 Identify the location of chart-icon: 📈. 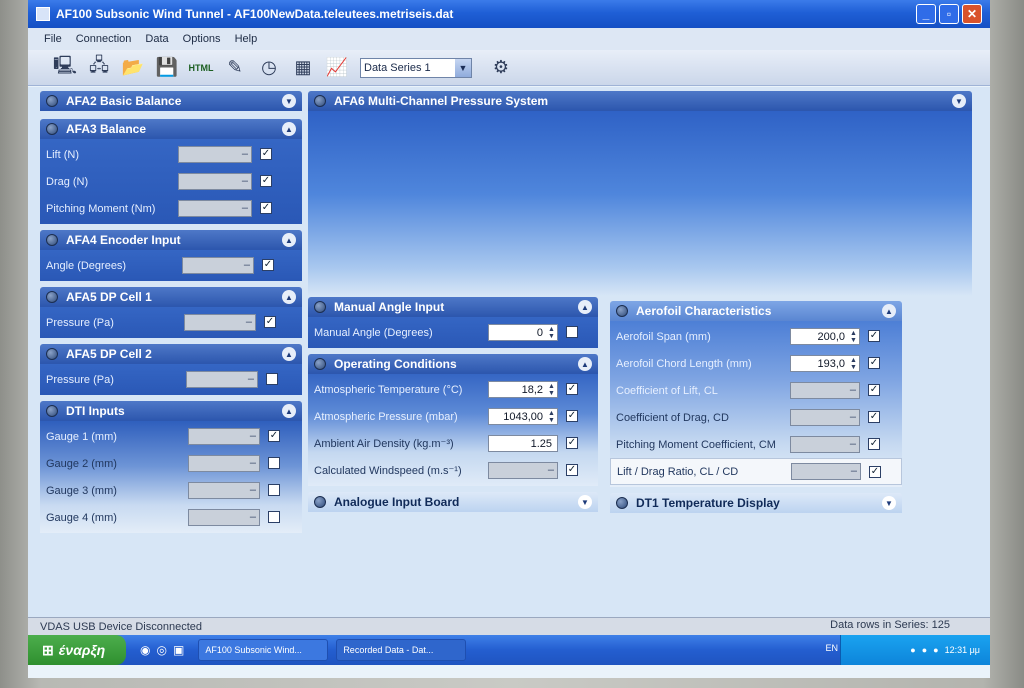
(337, 68).